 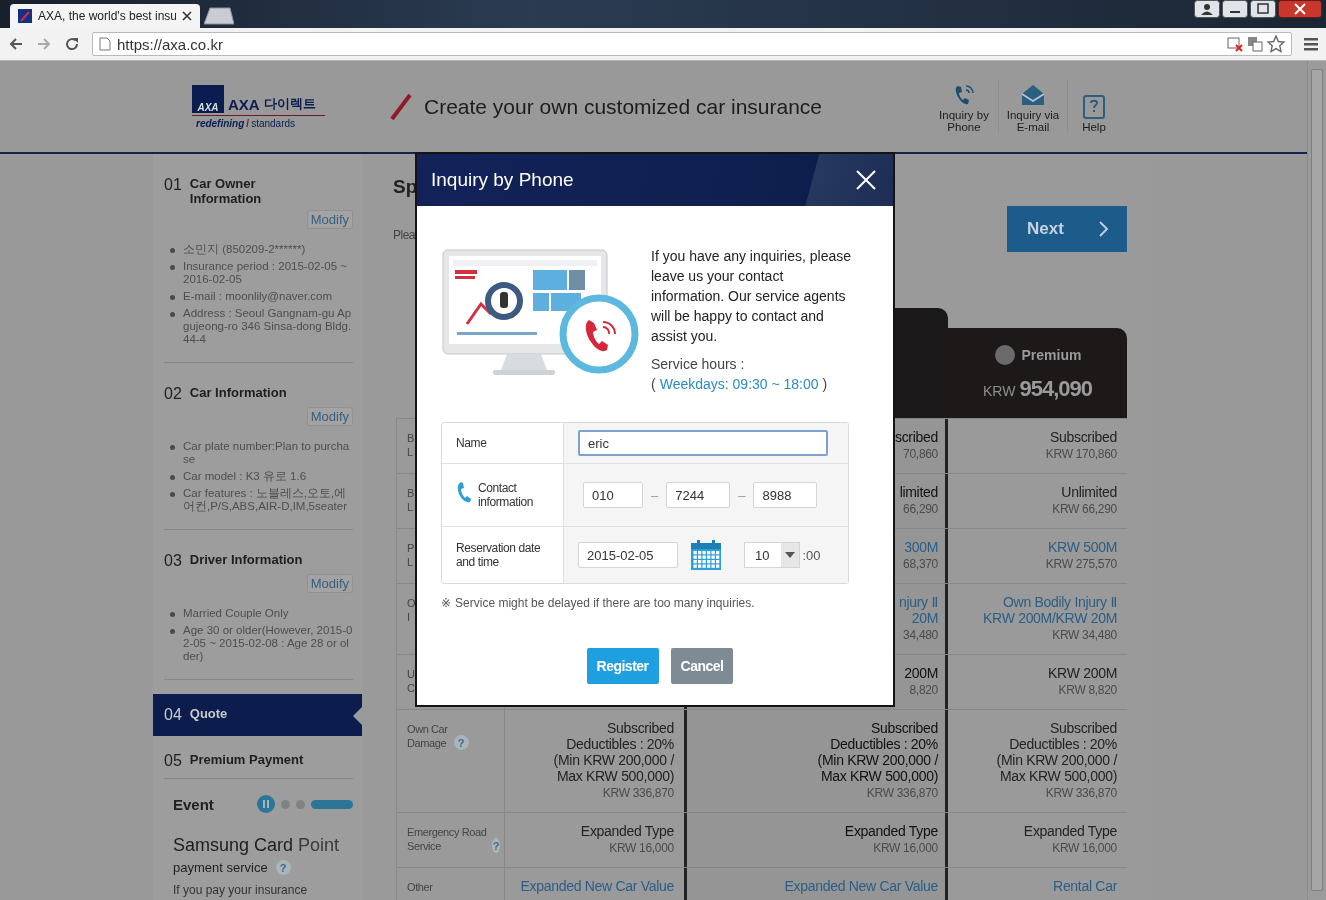 I want to click on price-text: KRW 8,820, so click(x=1087, y=690).